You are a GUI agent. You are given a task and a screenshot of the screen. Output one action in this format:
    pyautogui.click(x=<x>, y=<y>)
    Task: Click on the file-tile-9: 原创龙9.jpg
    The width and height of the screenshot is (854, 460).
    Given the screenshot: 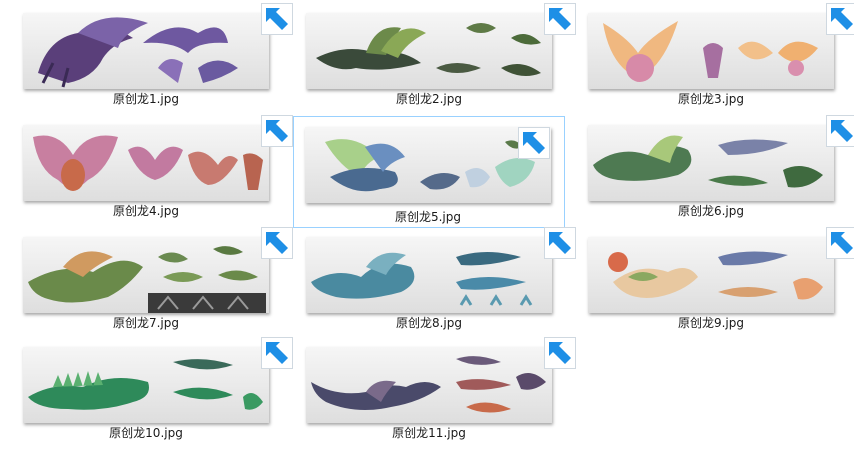 What is the action you would take?
    pyautogui.click(x=720, y=282)
    